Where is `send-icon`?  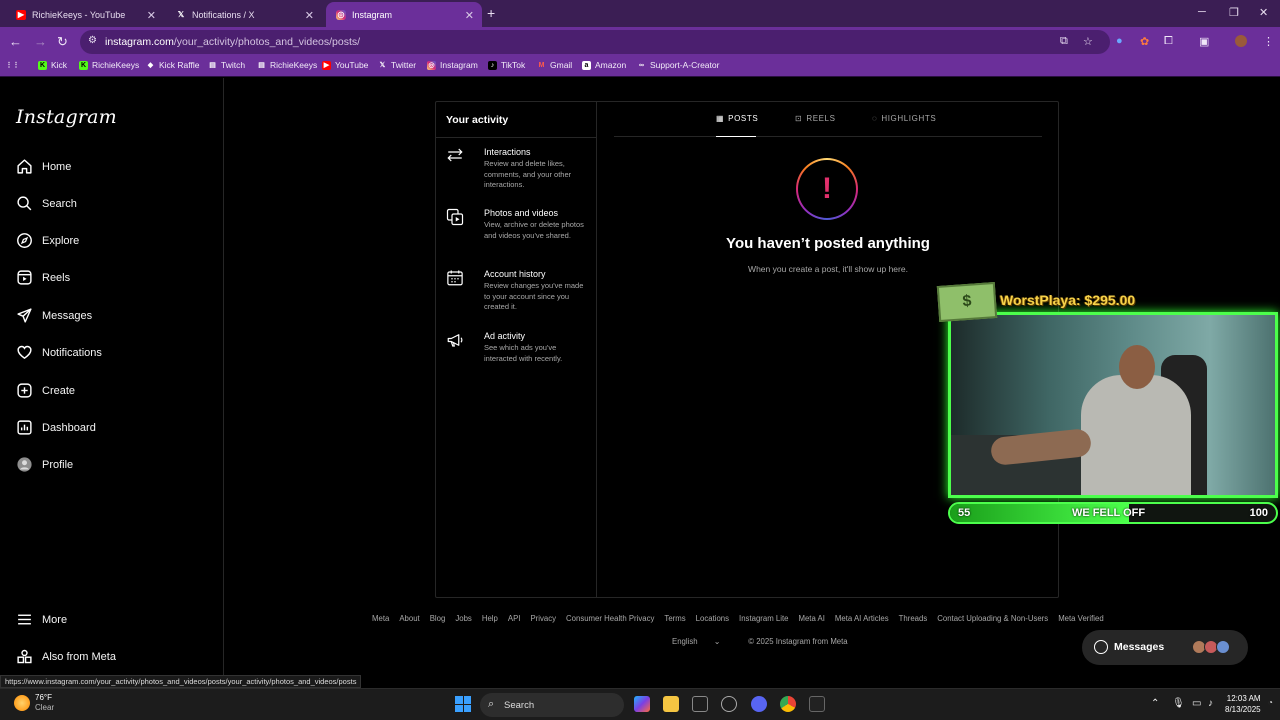
send-icon is located at coordinates (24, 315).